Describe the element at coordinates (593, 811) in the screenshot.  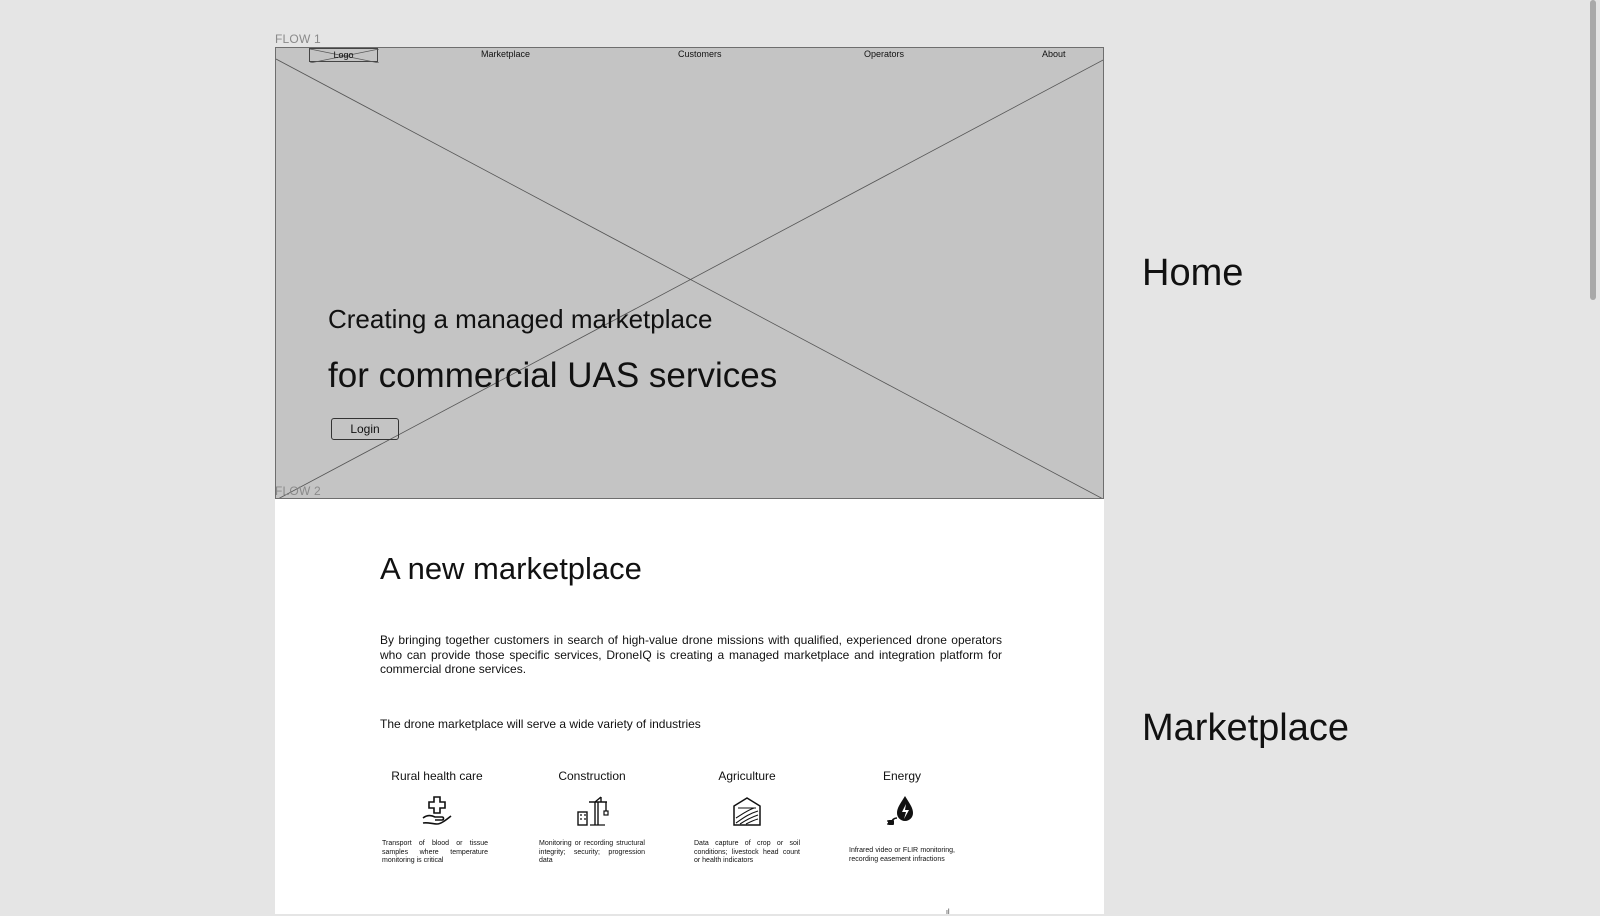
I see `crane-building-icon` at that location.